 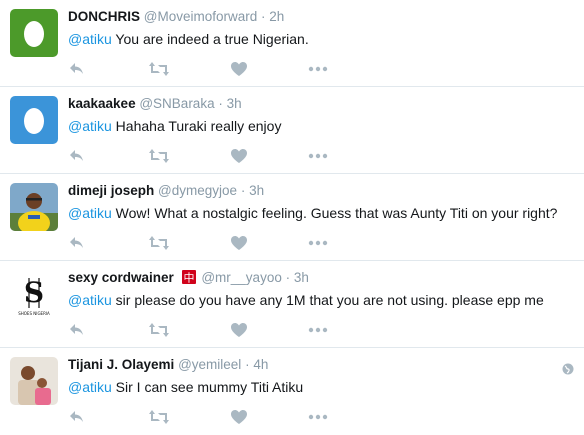 What do you see at coordinates (102, 103) in the screenshot?
I see `user-fullname: kaakaakee` at bounding box center [102, 103].